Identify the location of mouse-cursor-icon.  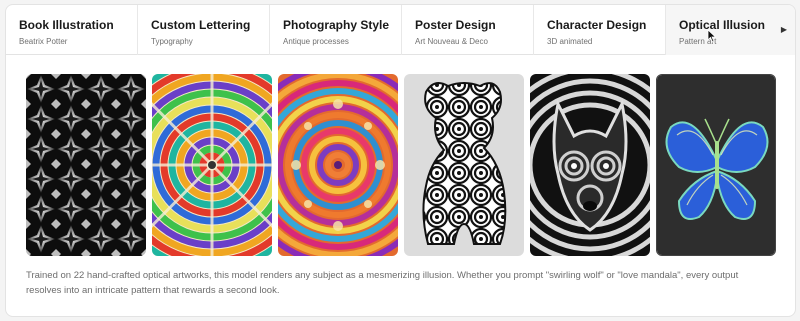
(712, 36).